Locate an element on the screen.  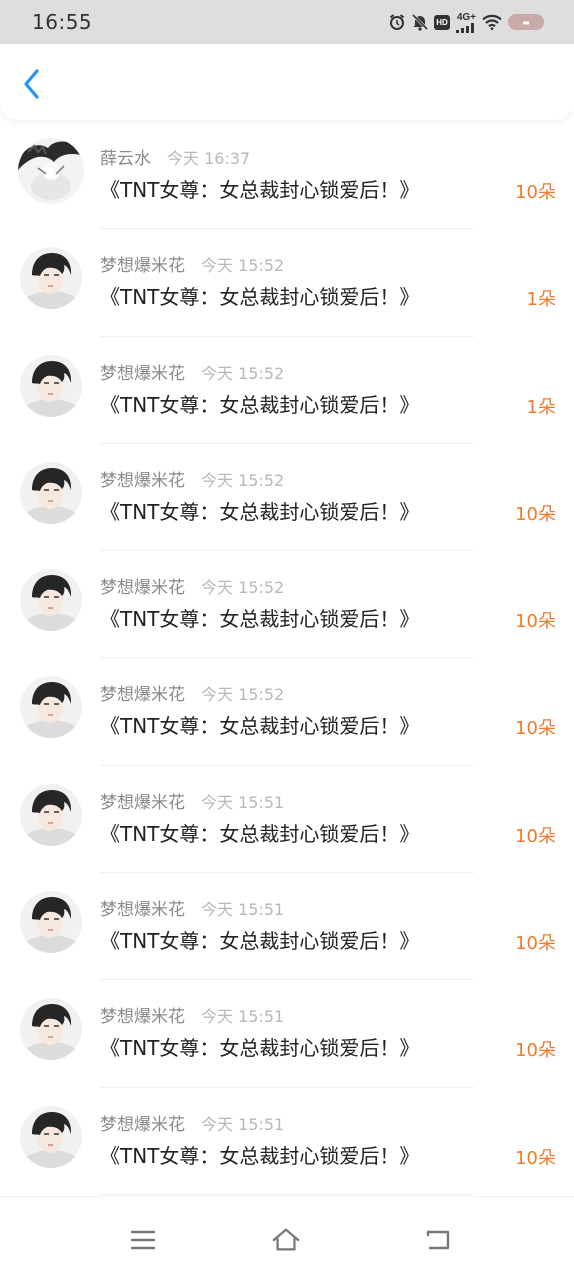
menu-icon is located at coordinates (143, 1240).